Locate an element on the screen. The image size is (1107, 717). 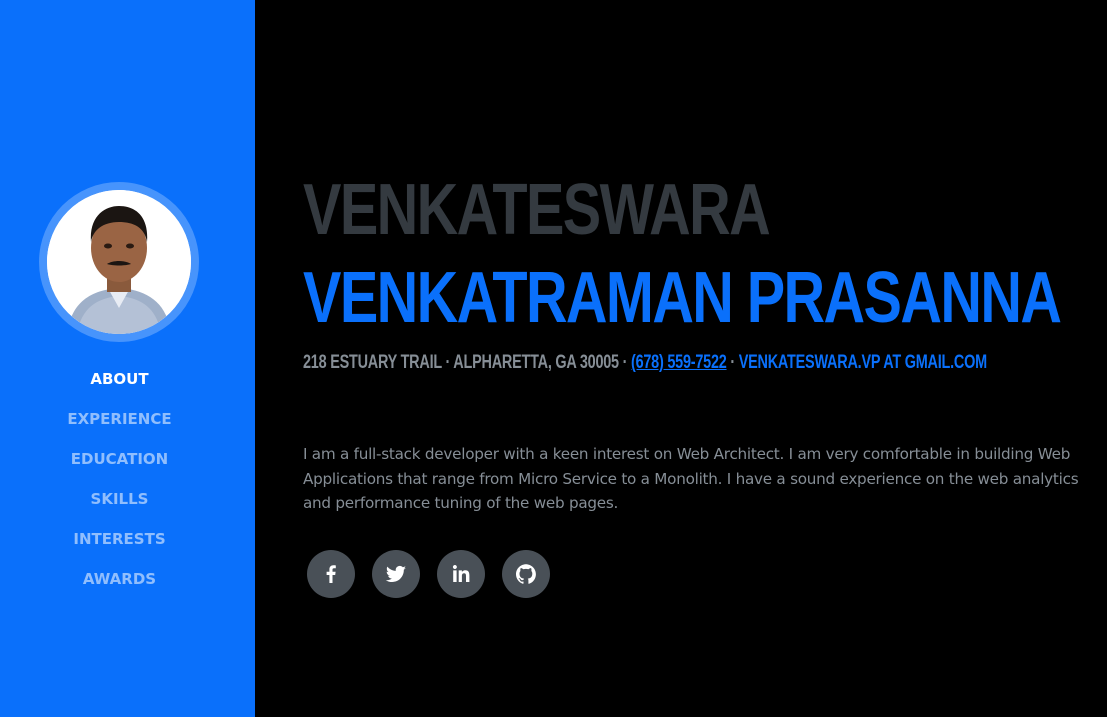
social-icons is located at coordinates (428, 574).